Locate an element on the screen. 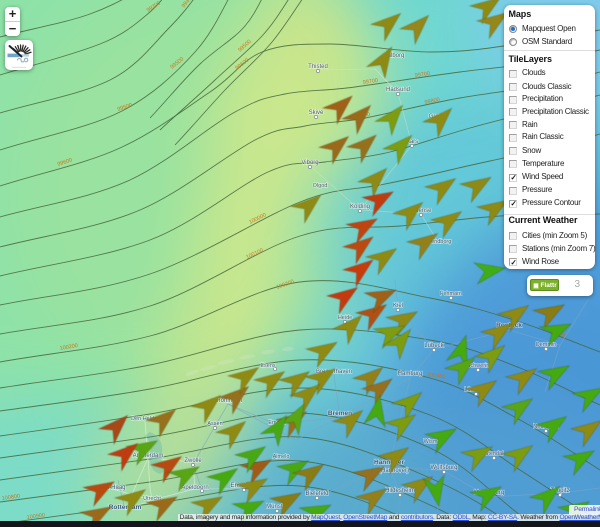 The width and height of the screenshot is (600, 527). svg-text: (Hannover) is located at coordinates (394, 471).